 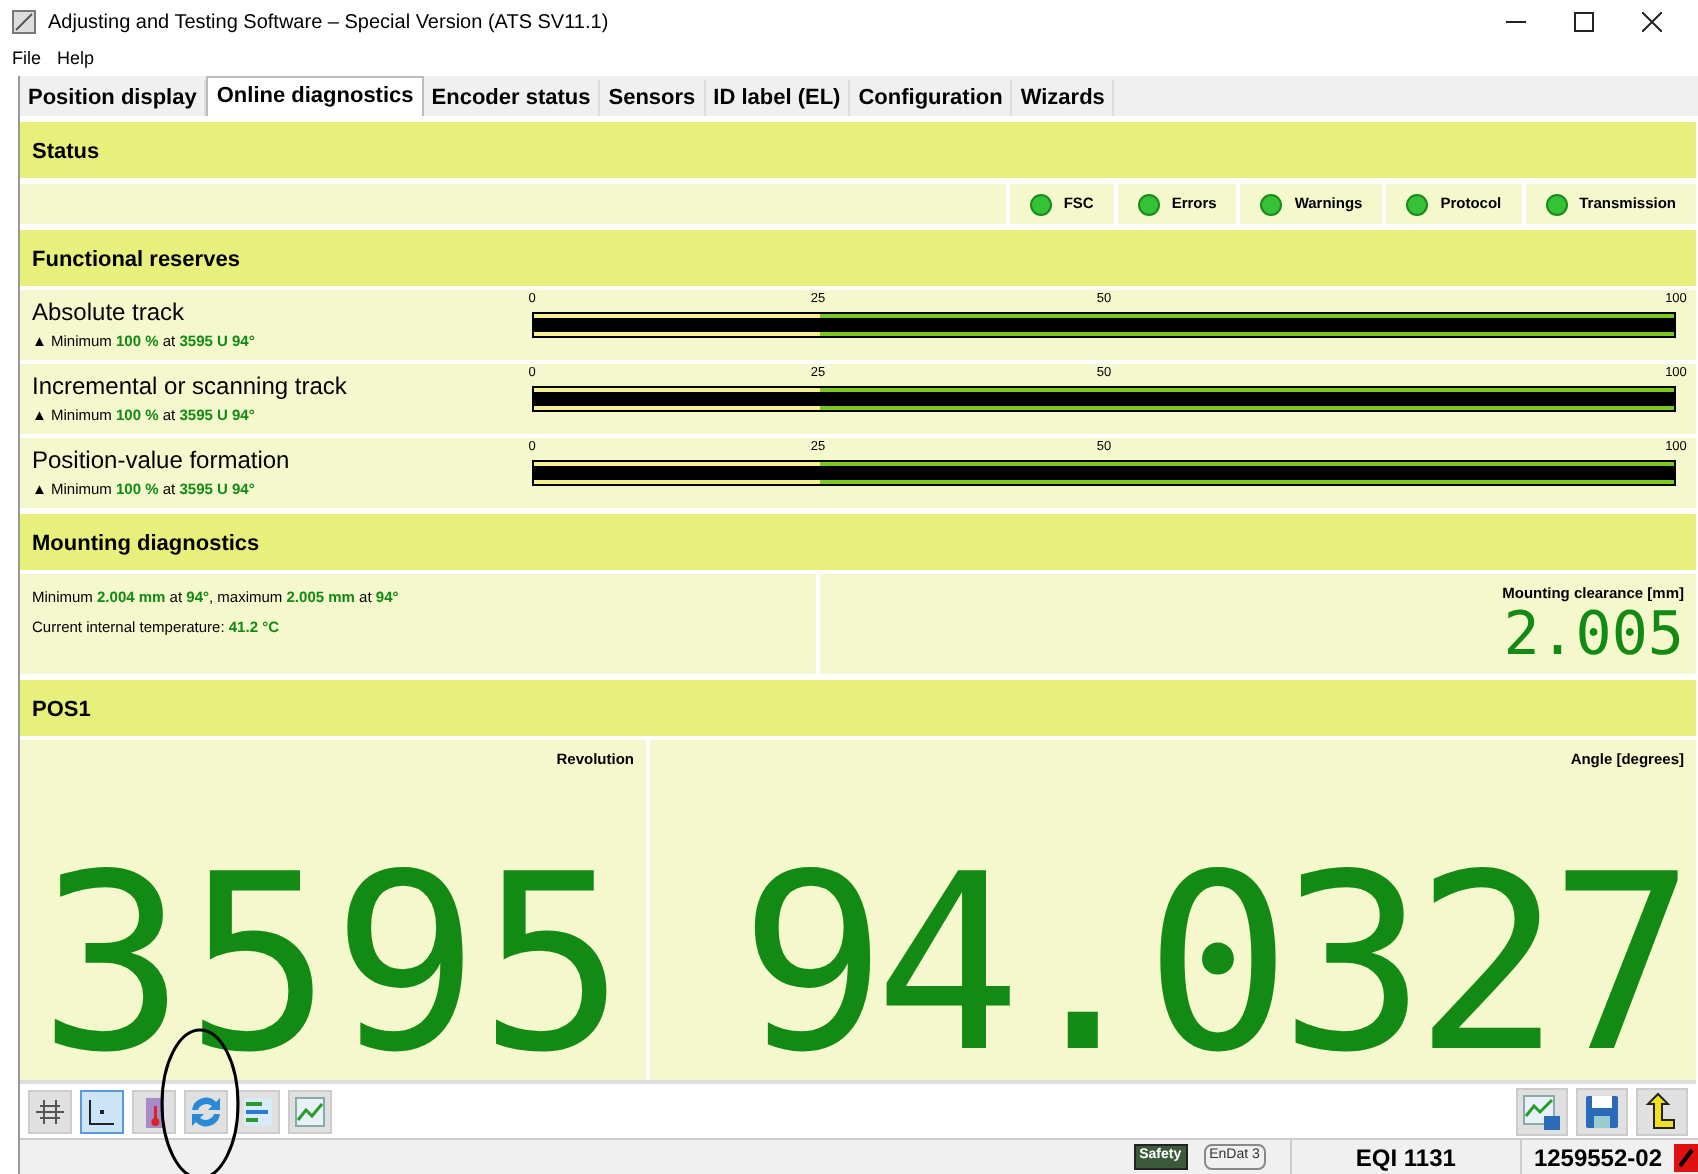 I want to click on save-icon, so click(x=1602, y=1111).